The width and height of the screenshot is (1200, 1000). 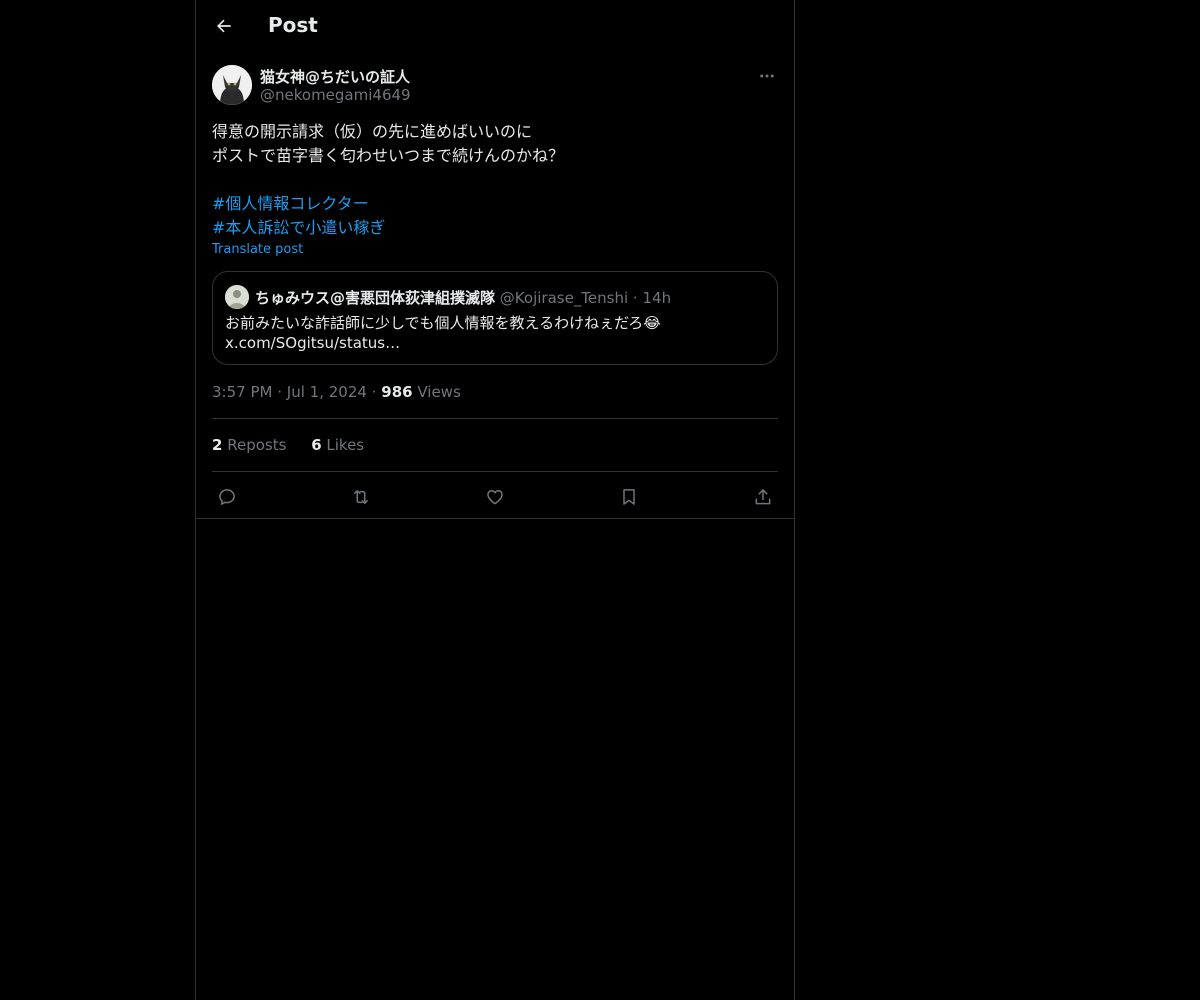 I want to click on reply-button, so click(x=227, y=497).